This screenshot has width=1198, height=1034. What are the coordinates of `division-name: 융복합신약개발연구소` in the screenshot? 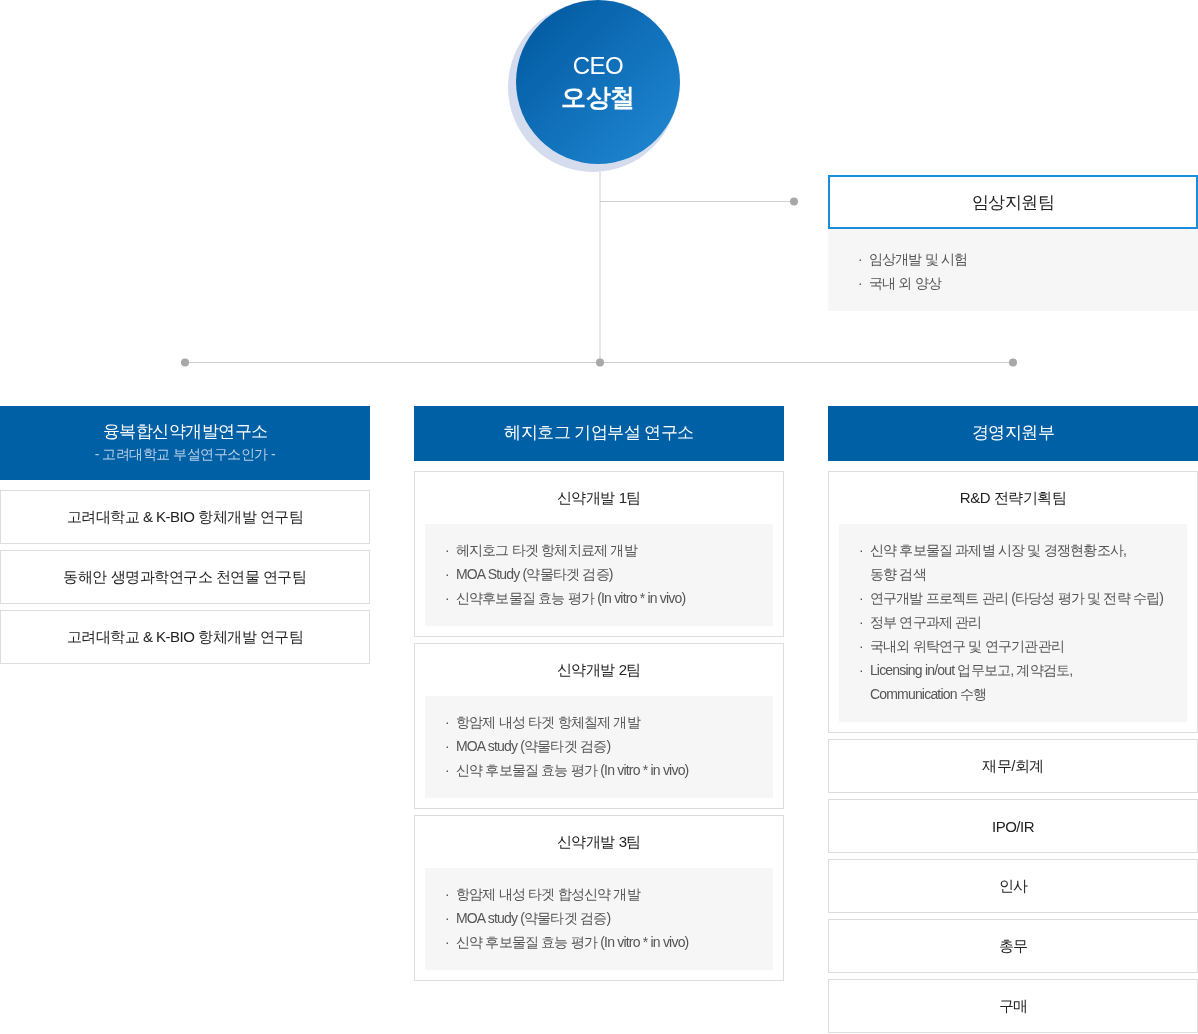 It's located at (185, 432).